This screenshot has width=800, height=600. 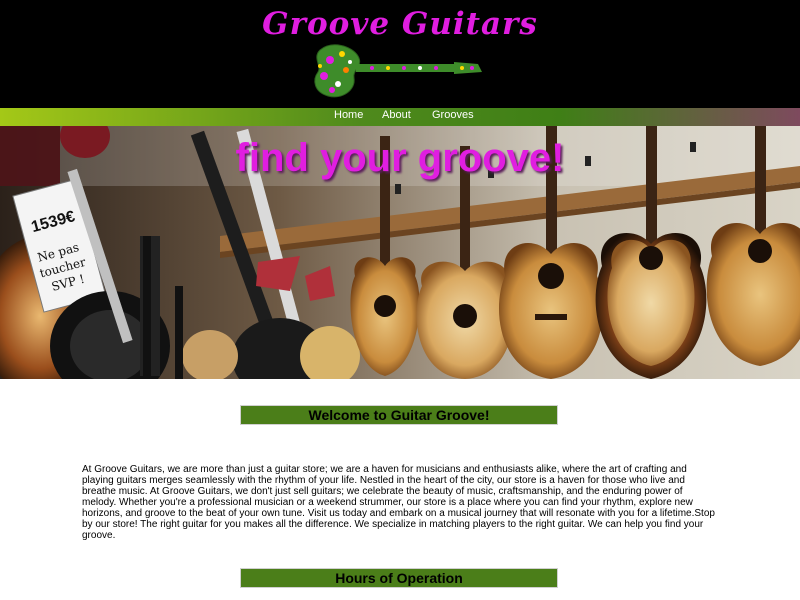 I want to click on hours-heading: Hours of Operation, so click(x=399, y=578).